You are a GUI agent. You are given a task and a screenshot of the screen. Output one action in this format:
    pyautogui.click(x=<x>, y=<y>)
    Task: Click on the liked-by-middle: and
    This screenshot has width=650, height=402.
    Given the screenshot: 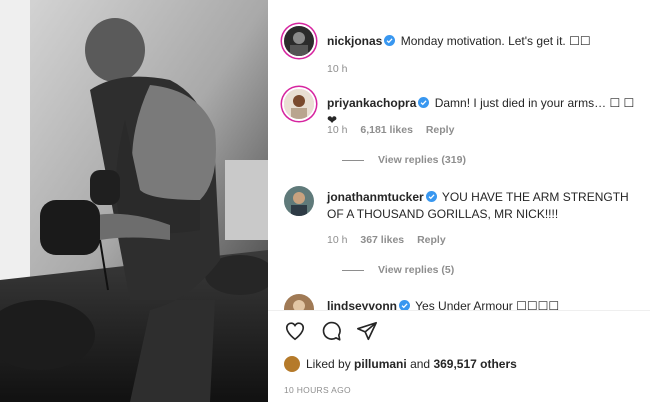 What is the action you would take?
    pyautogui.click(x=420, y=364)
    